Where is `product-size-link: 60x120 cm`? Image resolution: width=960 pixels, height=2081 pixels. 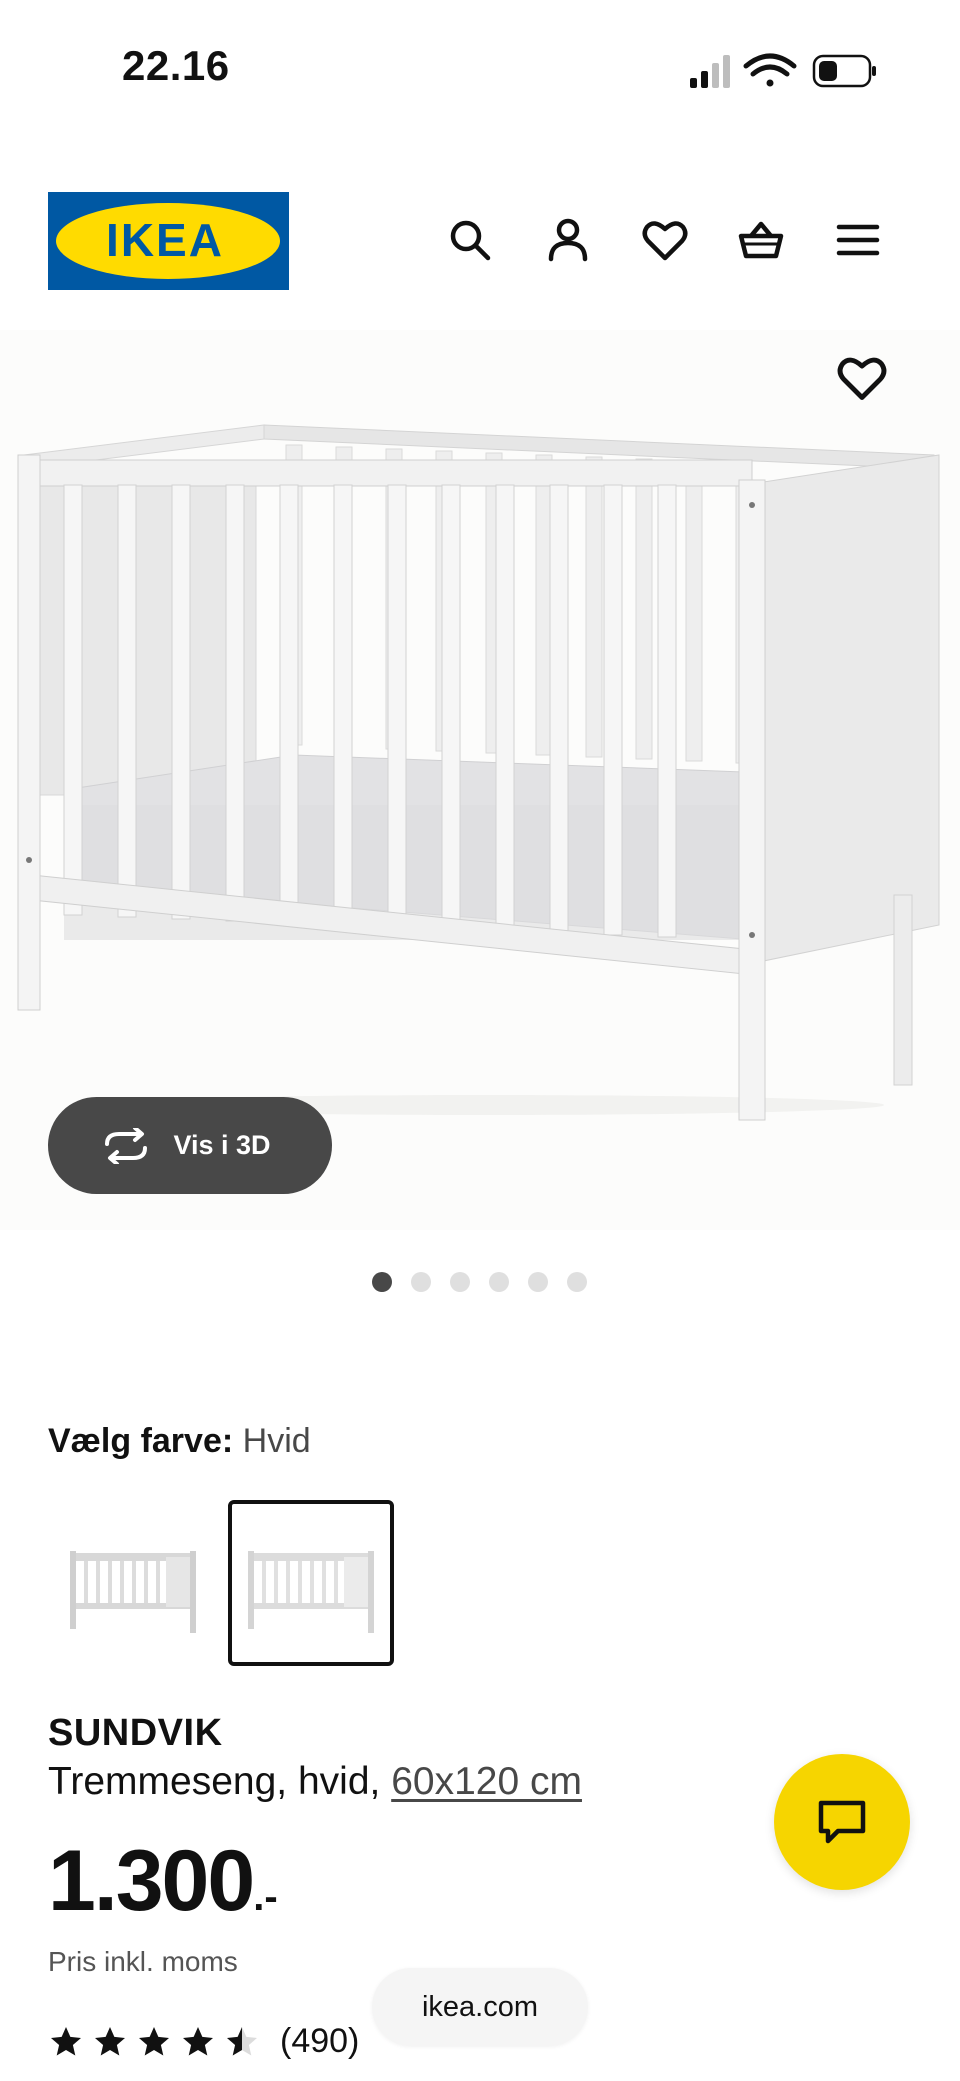 product-size-link: 60x120 cm is located at coordinates (486, 1781).